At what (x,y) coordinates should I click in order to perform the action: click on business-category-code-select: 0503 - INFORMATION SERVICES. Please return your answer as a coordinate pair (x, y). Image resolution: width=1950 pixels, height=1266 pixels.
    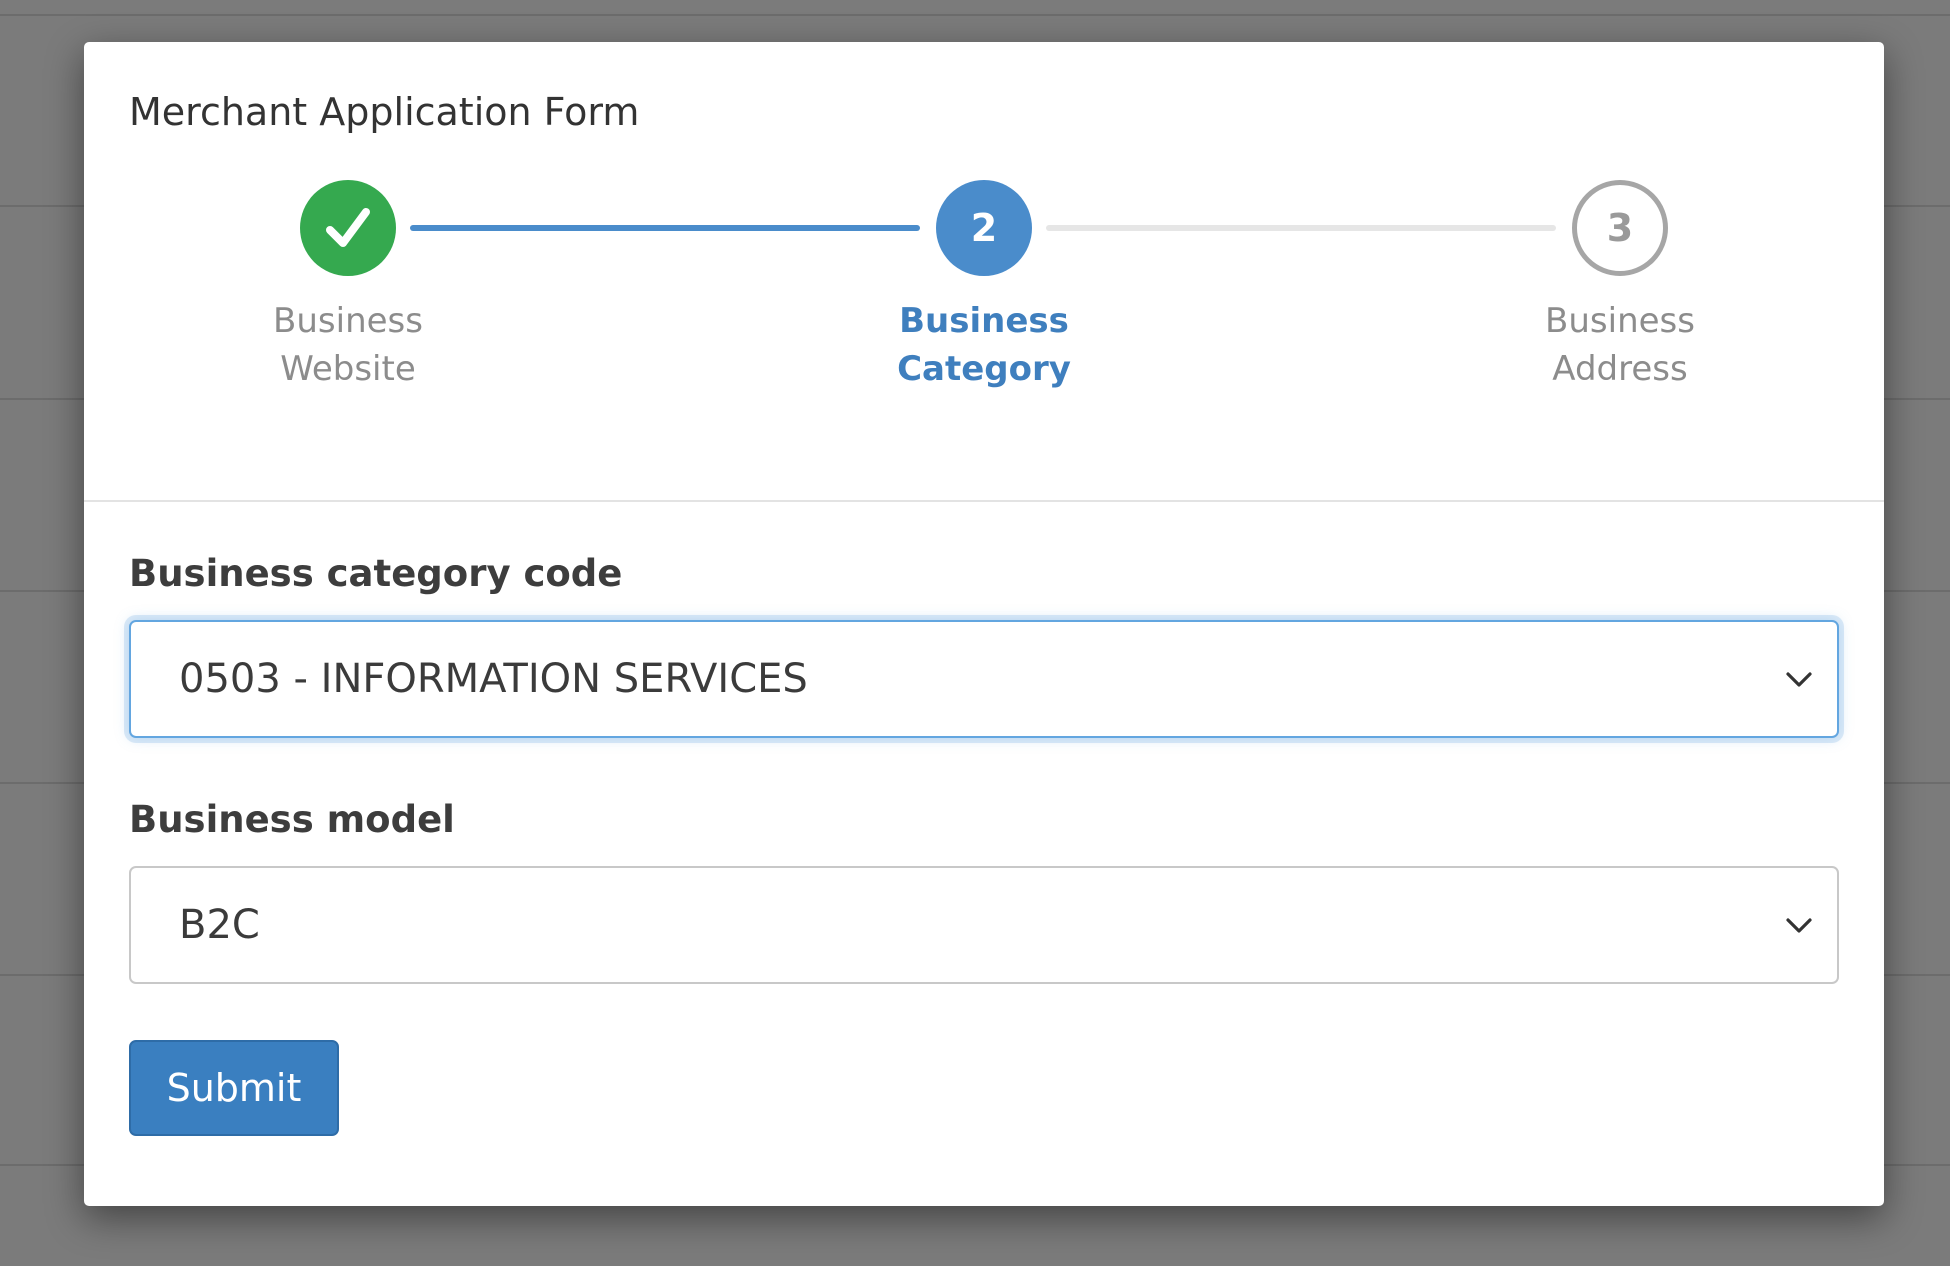
    Looking at the image, I should click on (984, 679).